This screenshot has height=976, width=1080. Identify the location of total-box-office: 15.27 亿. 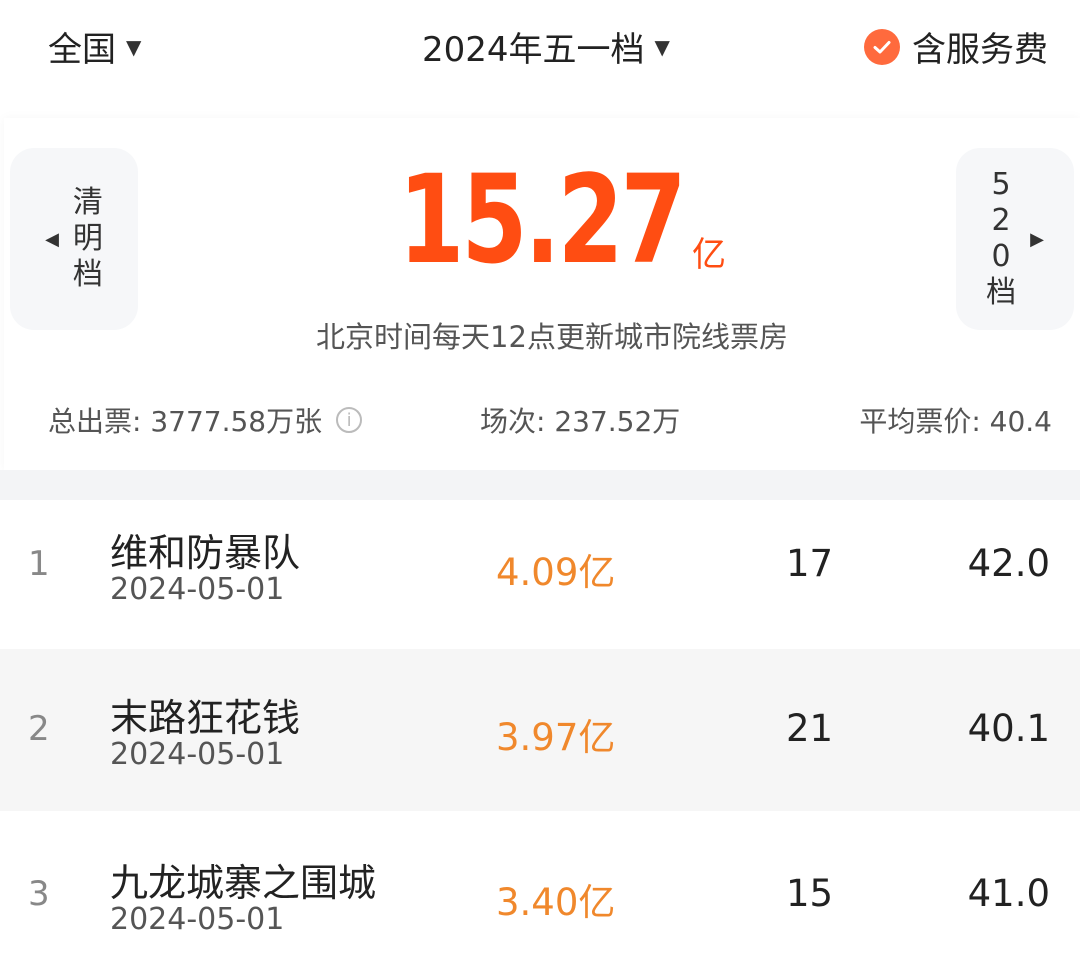
(542, 220).